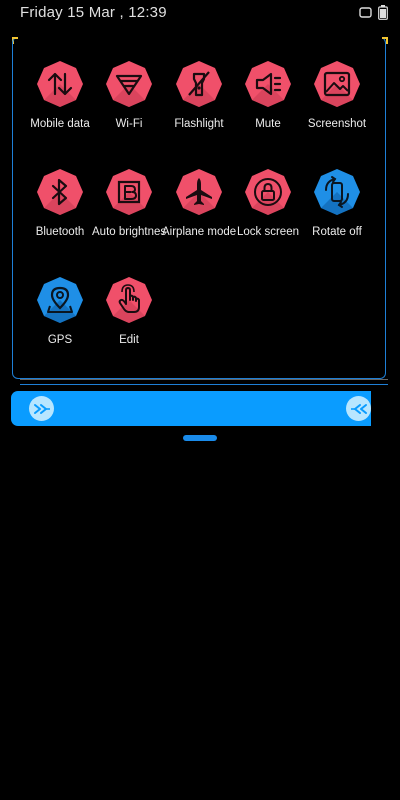  Describe the element at coordinates (60, 340) in the screenshot. I see `tile-label: GPS` at that location.